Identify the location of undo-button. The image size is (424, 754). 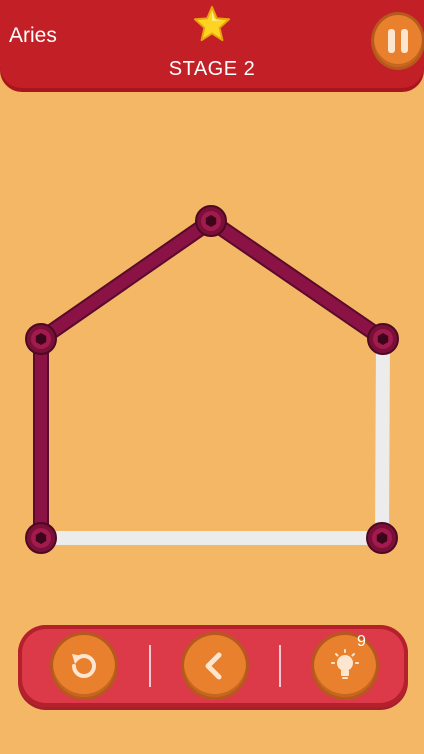
(215, 666).